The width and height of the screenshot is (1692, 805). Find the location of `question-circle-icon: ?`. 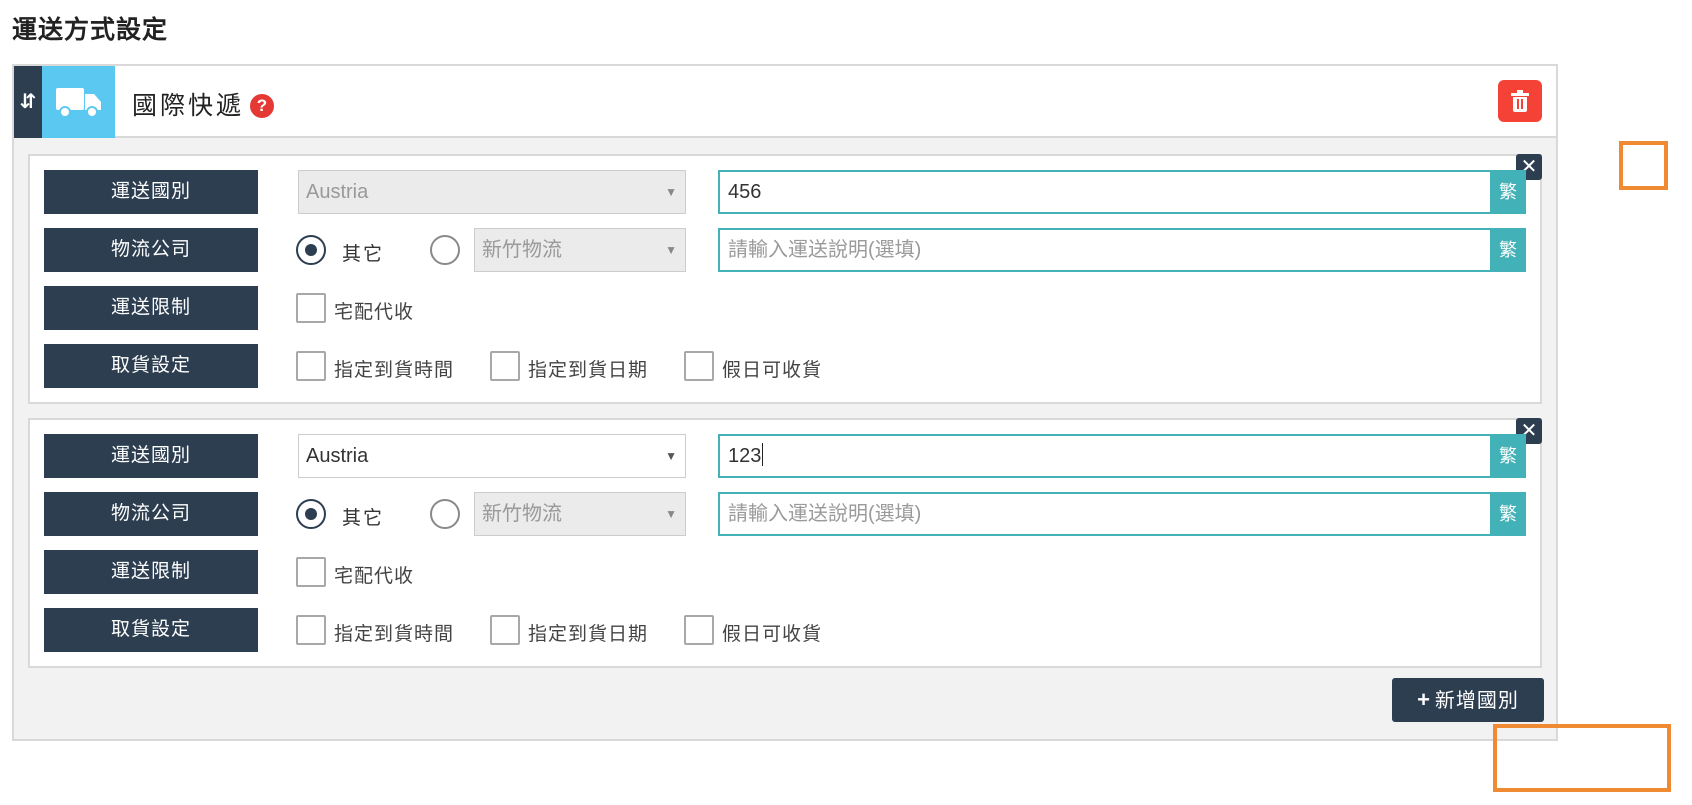

question-circle-icon: ? is located at coordinates (262, 106).